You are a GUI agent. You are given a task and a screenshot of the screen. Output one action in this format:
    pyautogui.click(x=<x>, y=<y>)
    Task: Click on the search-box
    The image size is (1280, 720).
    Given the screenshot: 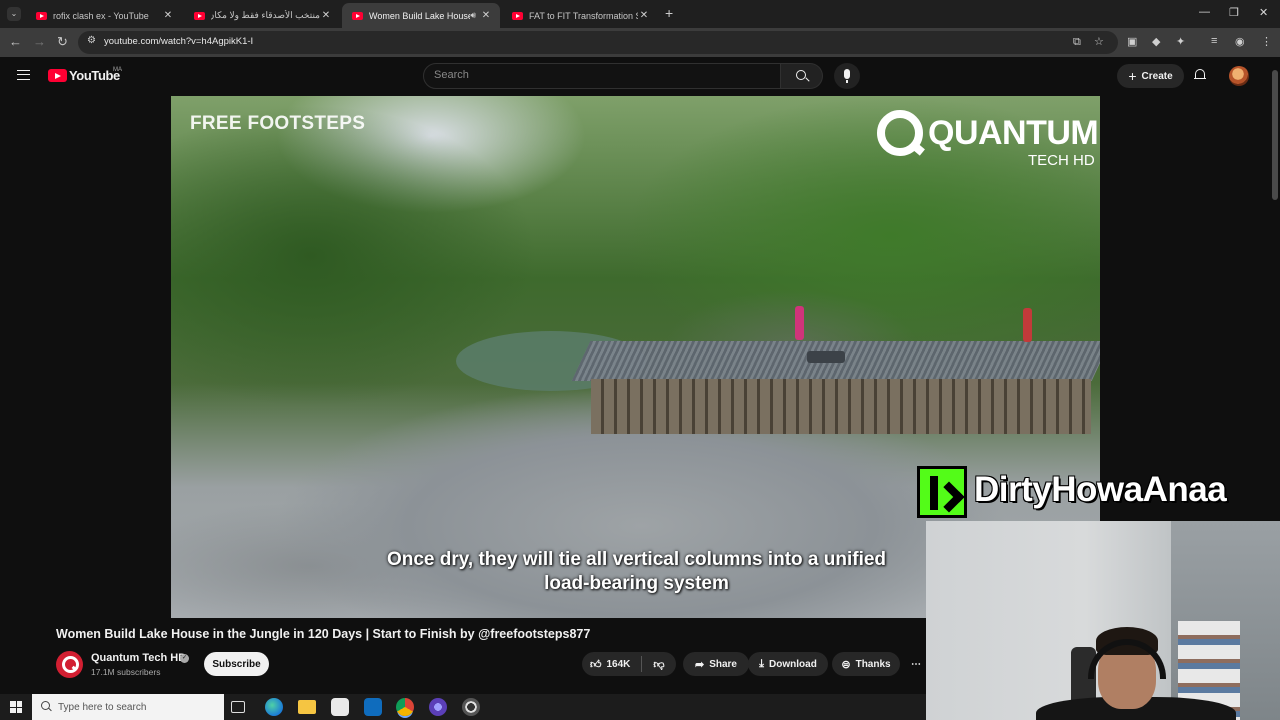 What is the action you would take?
    pyautogui.click(x=602, y=76)
    